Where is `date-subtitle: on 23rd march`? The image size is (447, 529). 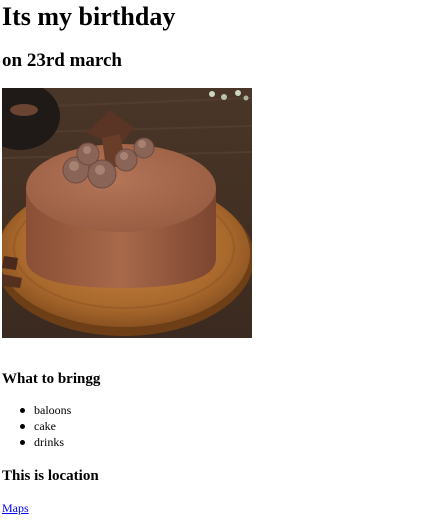 date-subtitle: on 23rd march is located at coordinates (62, 60).